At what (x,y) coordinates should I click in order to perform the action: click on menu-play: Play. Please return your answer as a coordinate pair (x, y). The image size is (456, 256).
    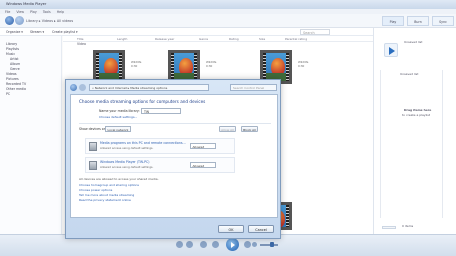
    Looking at the image, I should click on (33, 12).